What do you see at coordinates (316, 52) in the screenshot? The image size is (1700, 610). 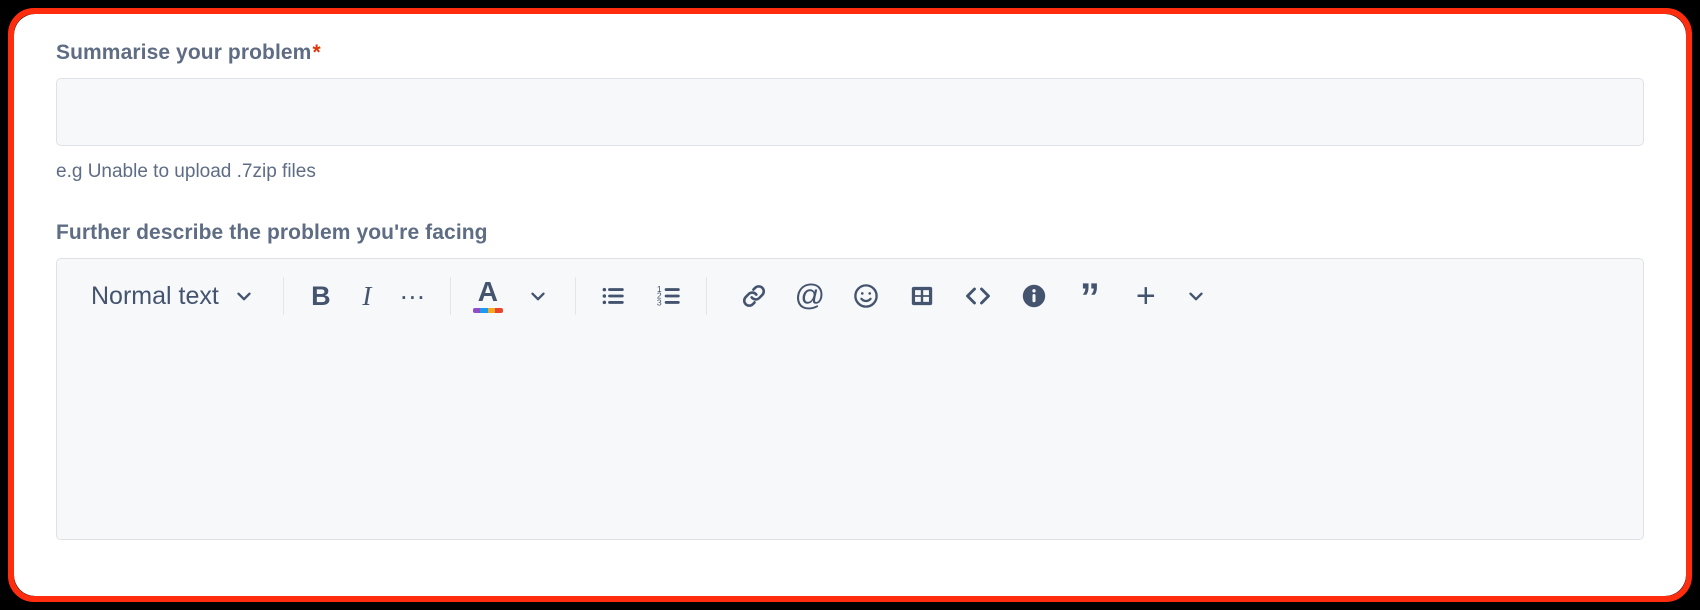 I see `required-asterisk: *` at bounding box center [316, 52].